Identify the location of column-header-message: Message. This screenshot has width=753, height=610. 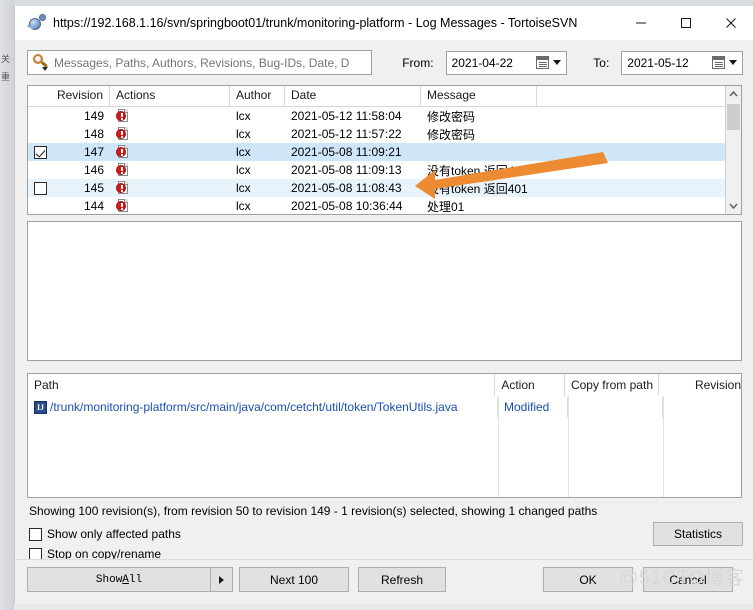
(479, 96).